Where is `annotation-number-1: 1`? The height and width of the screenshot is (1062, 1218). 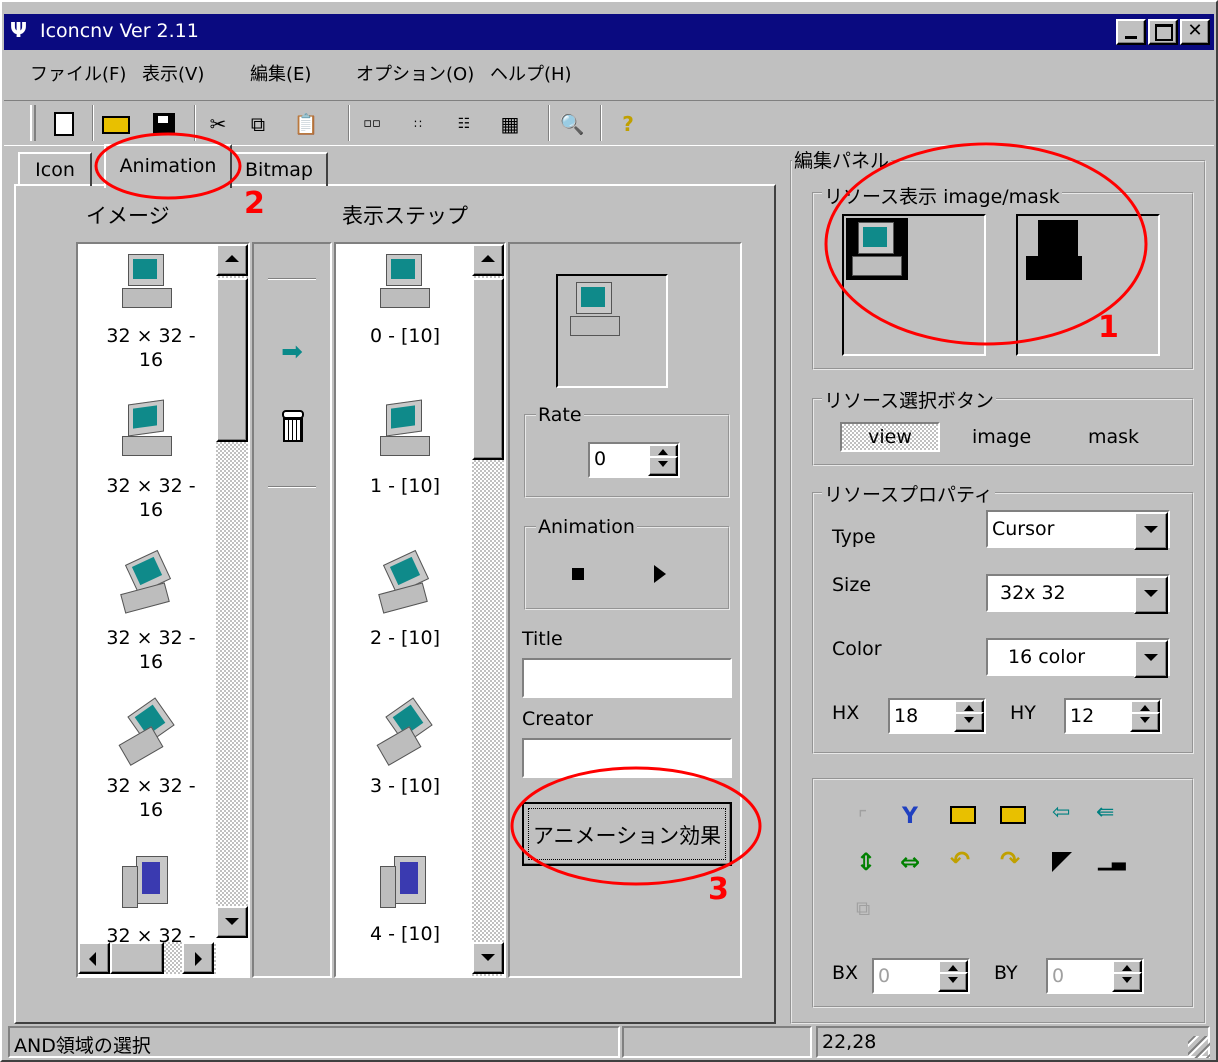
annotation-number-1: 1 is located at coordinates (1108, 327).